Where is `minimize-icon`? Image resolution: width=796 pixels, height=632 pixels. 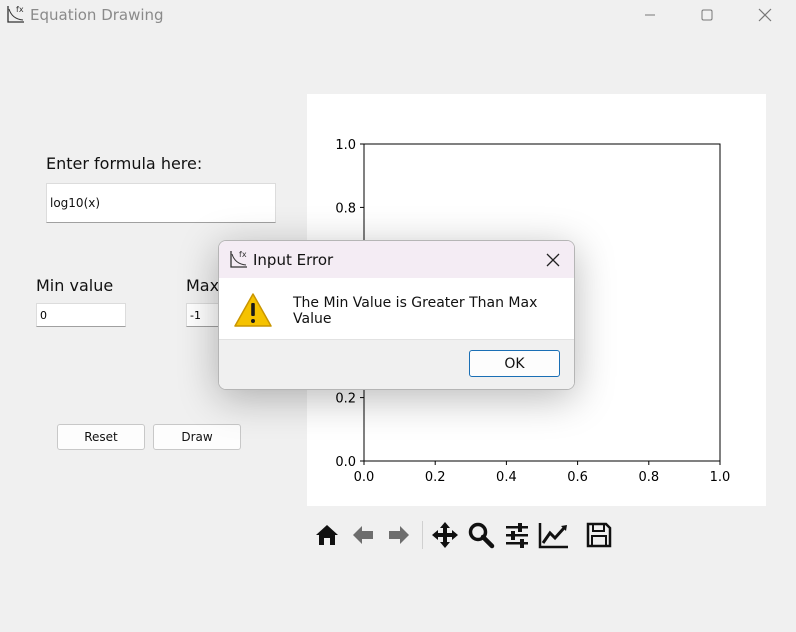 minimize-icon is located at coordinates (650, 15).